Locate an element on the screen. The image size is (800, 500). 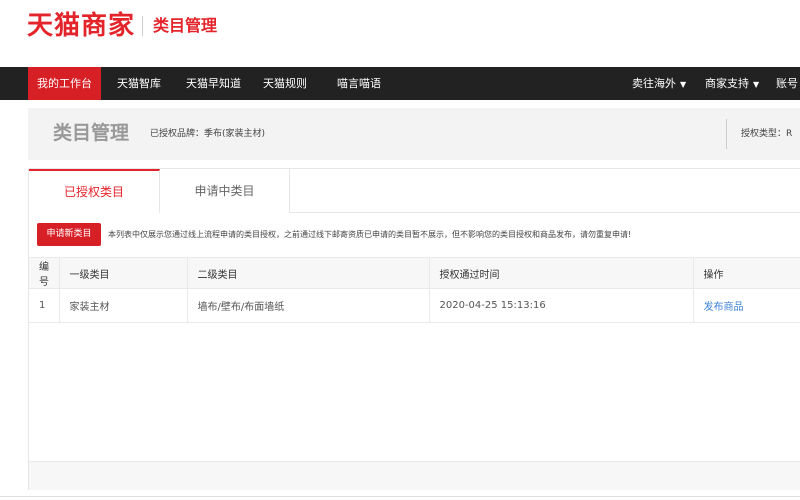
tab-bar: 已授权类目 申请中类目 is located at coordinates (414, 191).